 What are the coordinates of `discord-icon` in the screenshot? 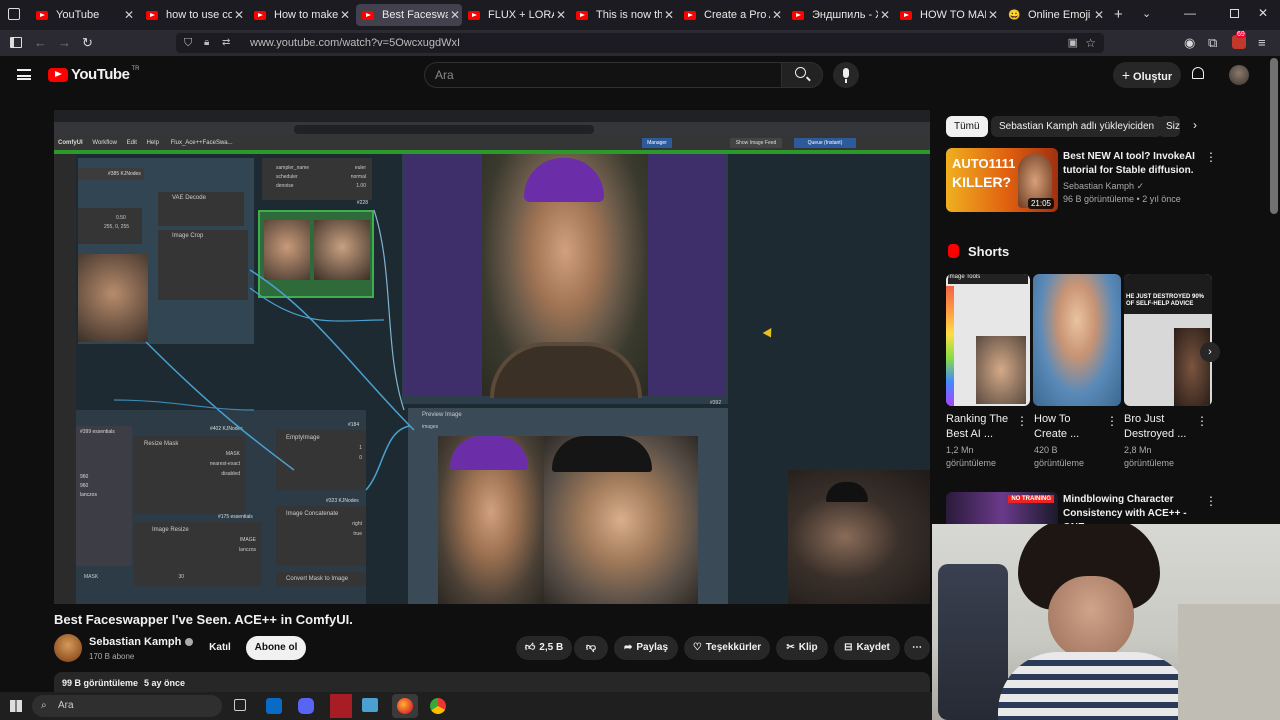 It's located at (306, 706).